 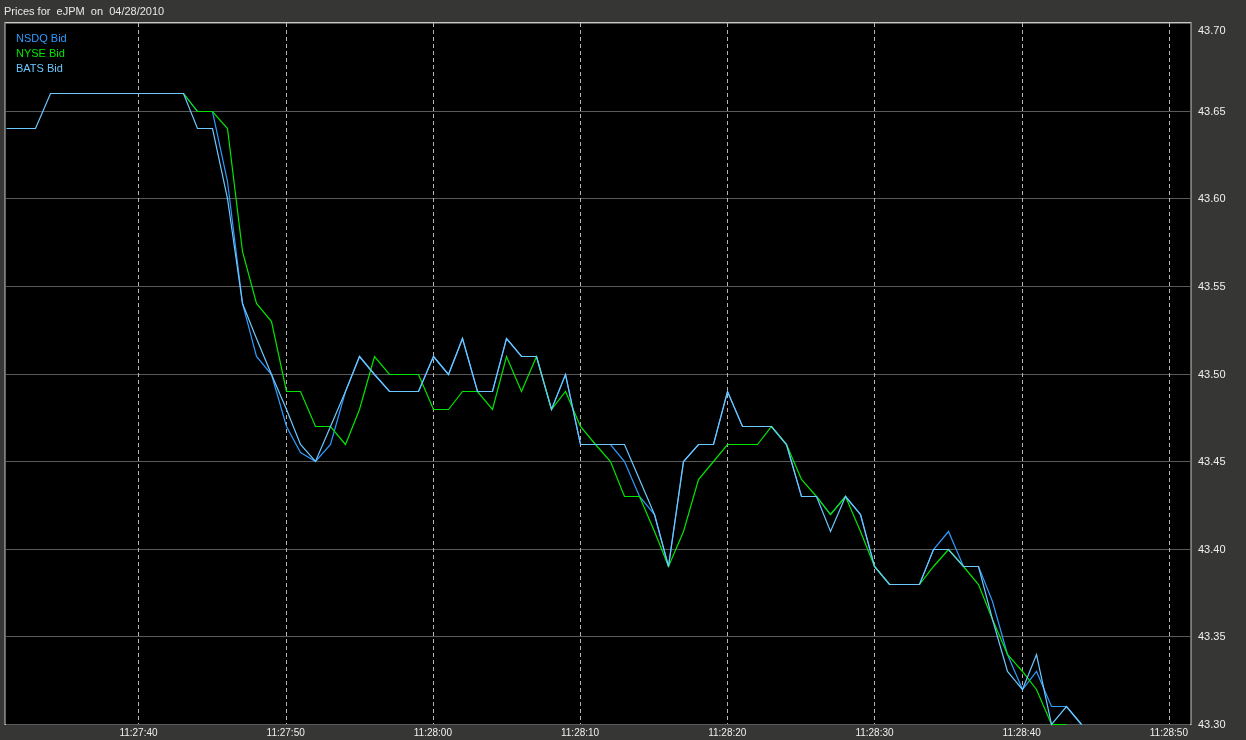 I want to click on x-axis-label: 11:27:40, so click(x=138, y=732).